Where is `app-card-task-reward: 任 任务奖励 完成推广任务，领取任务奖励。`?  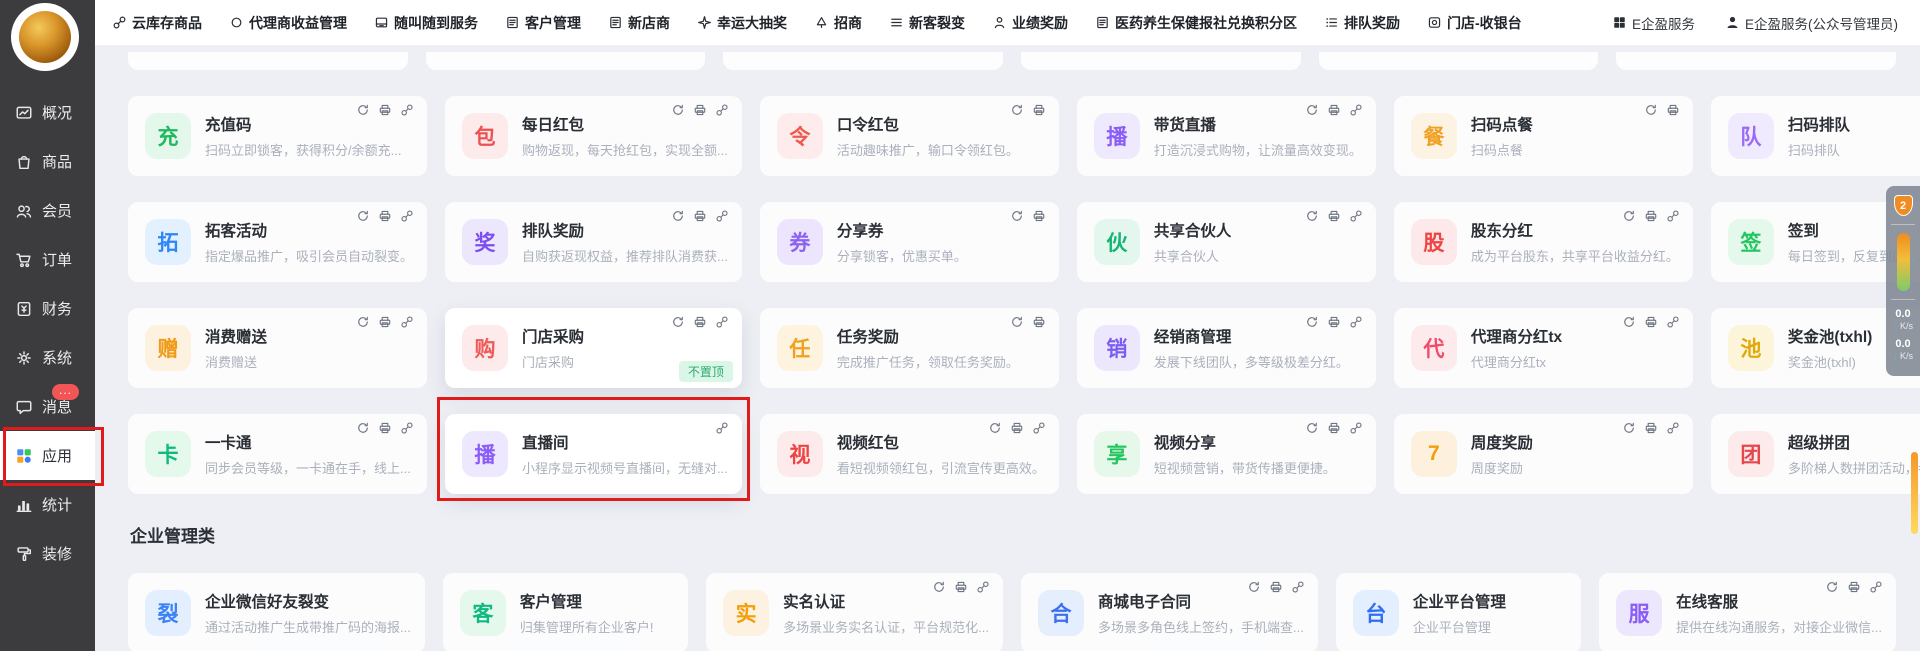 app-card-task-reward: 任 任务奖励 完成推广任务，领取任务奖励。 is located at coordinates (909, 348).